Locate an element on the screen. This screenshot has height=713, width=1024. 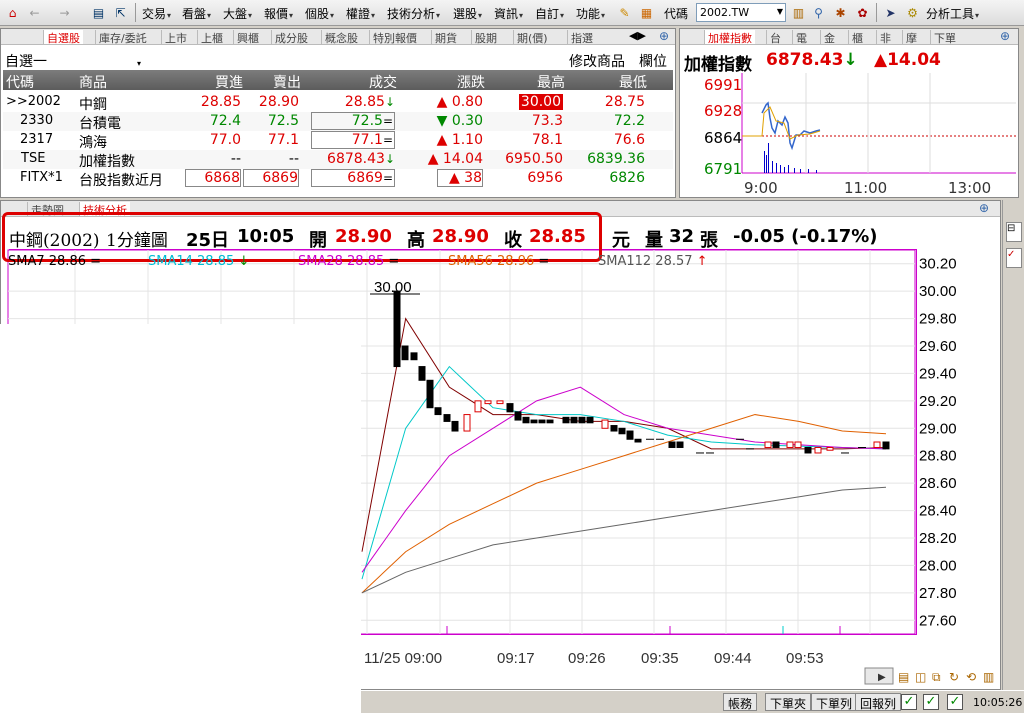
table-row: >>2002 中鋼 28.85 28.90 28.85↓ ▲ 0.80 30.00 28.75 is located at coordinates (338, 103).